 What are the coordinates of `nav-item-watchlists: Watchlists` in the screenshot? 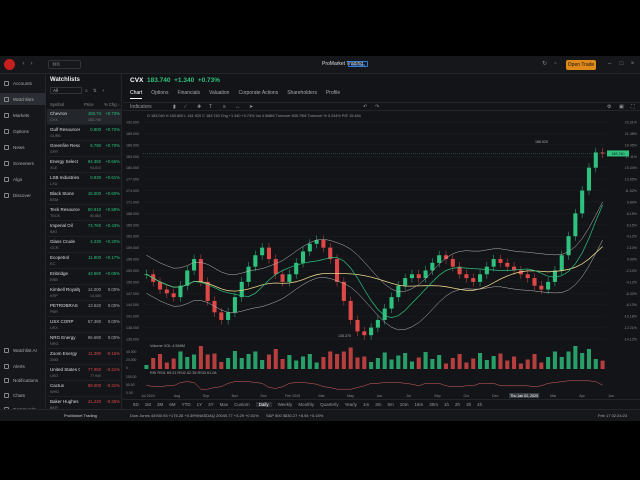 It's located at (23, 99).